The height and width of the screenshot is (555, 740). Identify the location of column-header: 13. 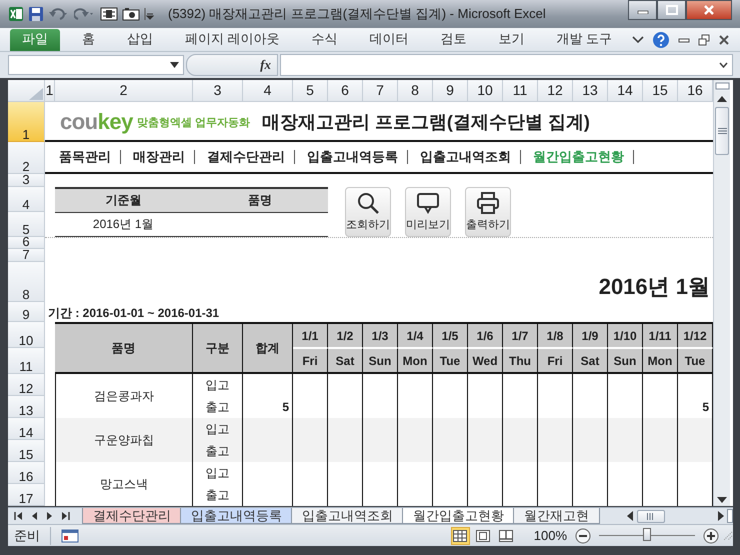
(590, 91).